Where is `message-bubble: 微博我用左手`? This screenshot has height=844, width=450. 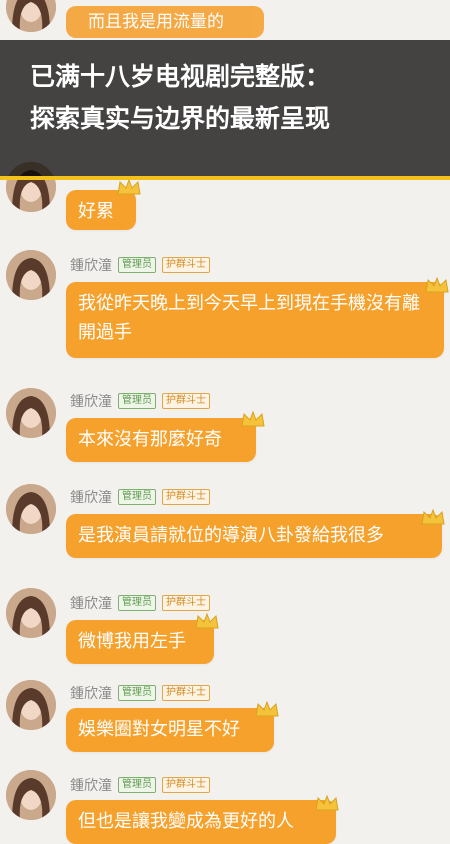
message-bubble: 微博我用左手 is located at coordinates (140, 642).